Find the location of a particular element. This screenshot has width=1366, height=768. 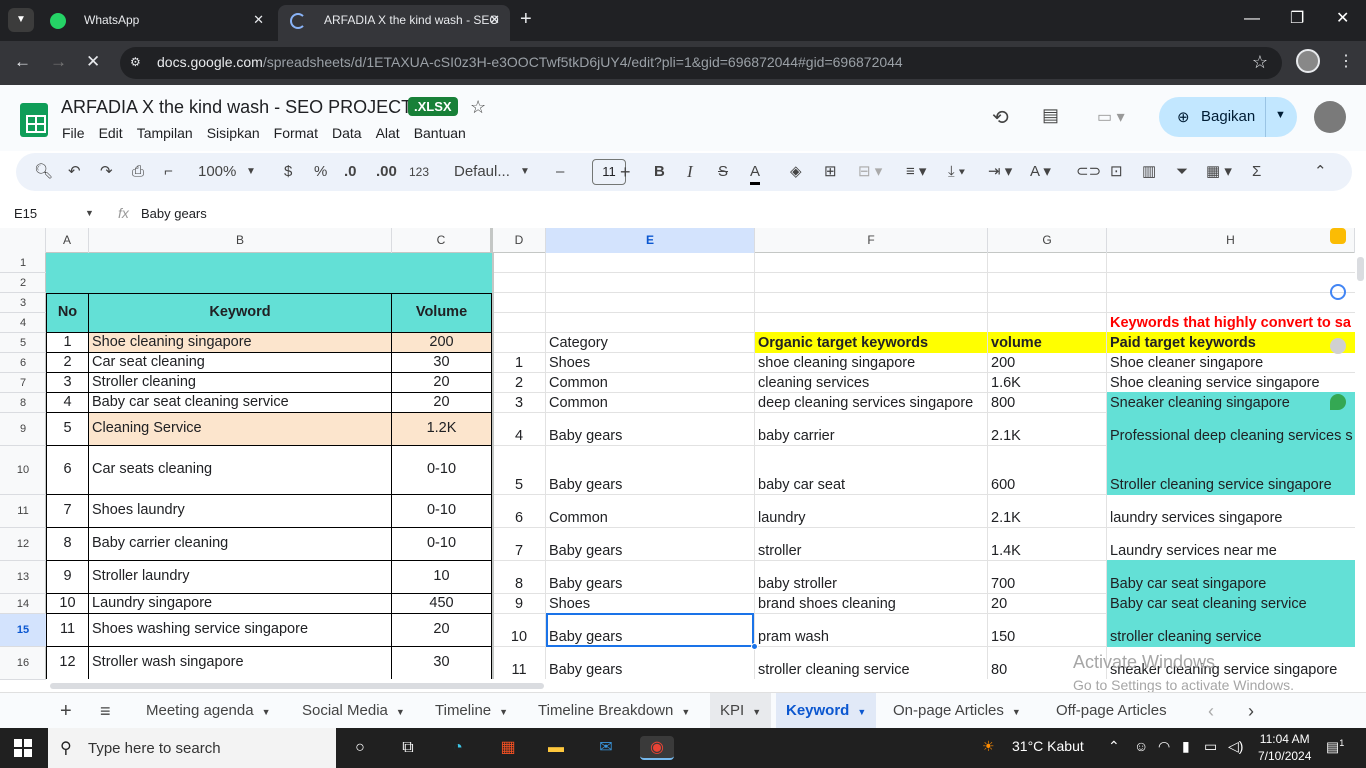

paid-keywords-title: Keywords that highly convert to sa is located at coordinates (1231, 322).